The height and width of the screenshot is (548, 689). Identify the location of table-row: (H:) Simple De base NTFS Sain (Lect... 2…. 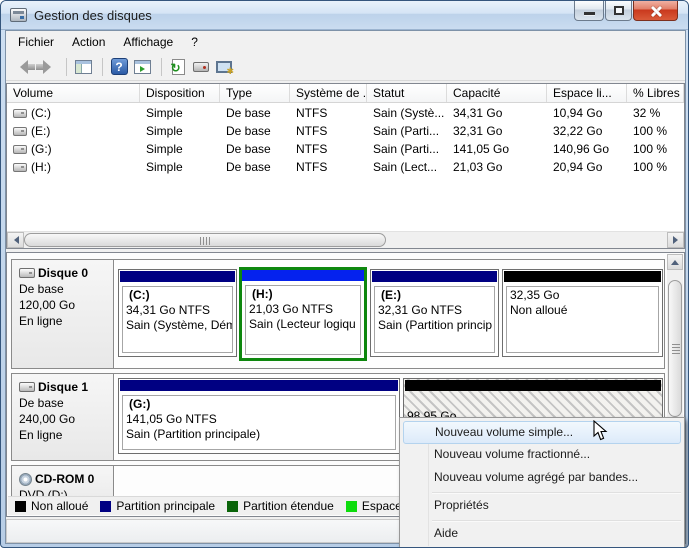
(345, 167).